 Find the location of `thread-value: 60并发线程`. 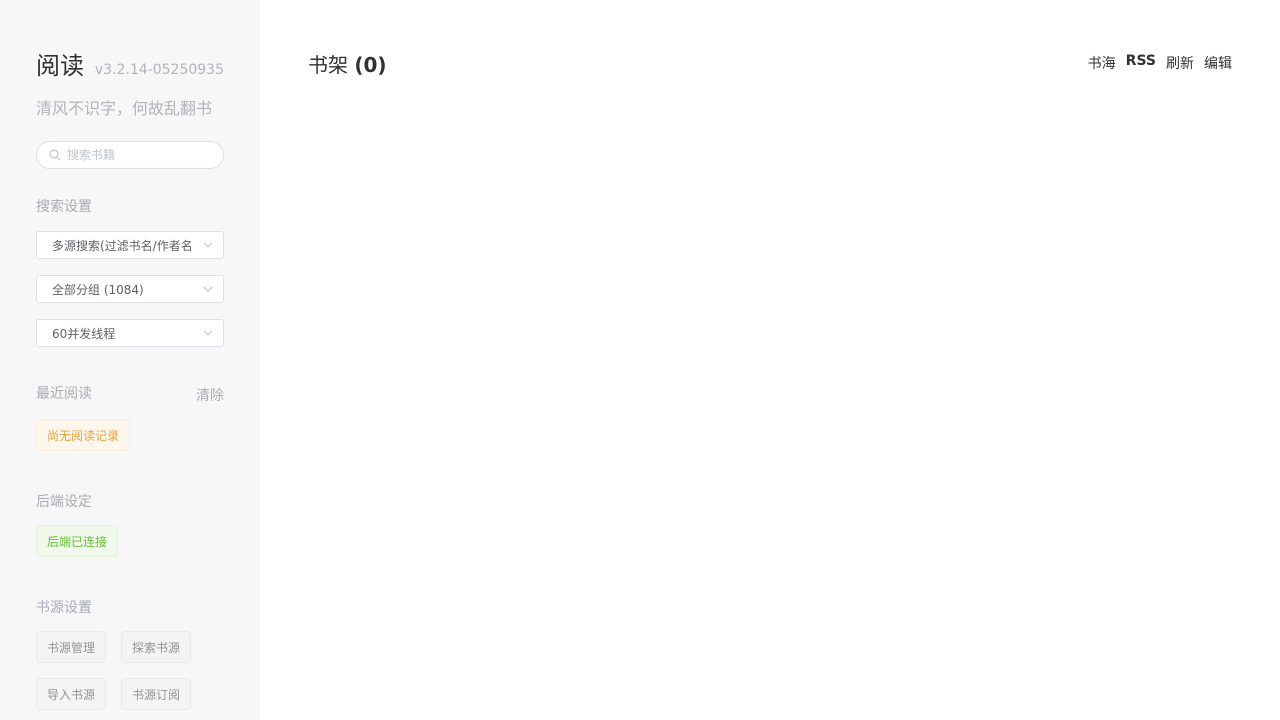

thread-value: 60并发线程 is located at coordinates (84, 333).